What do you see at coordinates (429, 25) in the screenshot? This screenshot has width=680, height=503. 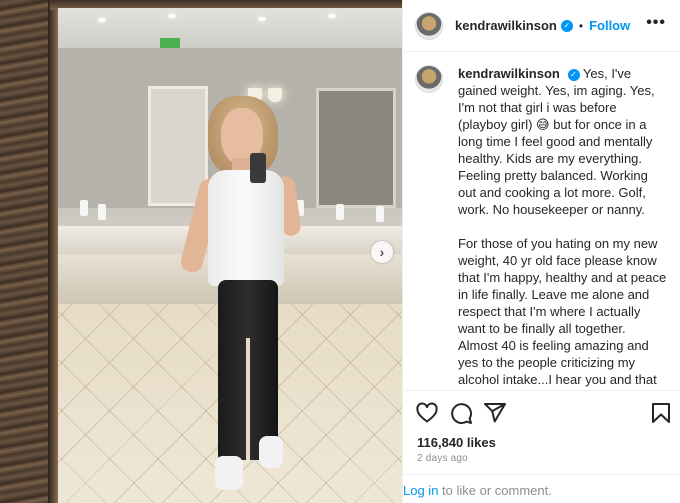 I see `avatar` at bounding box center [429, 25].